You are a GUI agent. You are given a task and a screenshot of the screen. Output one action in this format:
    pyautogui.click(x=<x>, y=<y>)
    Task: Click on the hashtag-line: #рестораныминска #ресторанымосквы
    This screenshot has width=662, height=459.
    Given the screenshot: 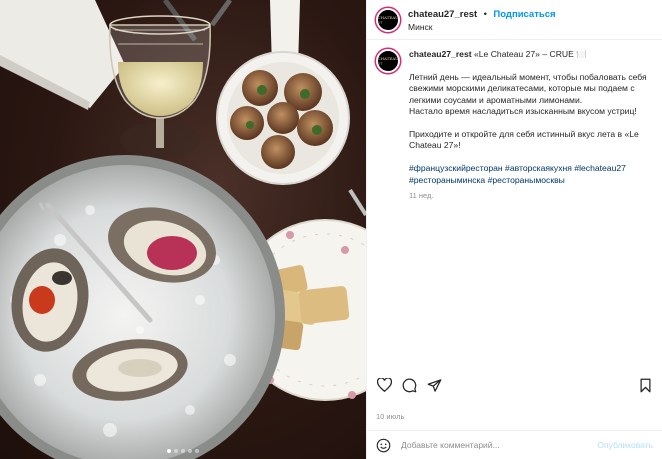 What is the action you would take?
    pyautogui.click(x=531, y=180)
    